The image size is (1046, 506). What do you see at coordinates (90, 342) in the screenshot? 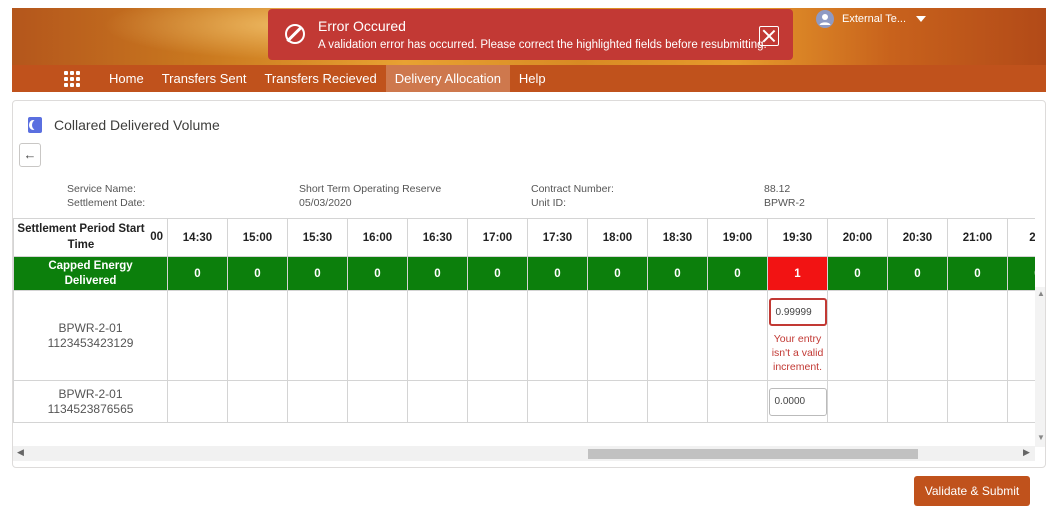
I see `row-reference: 1123453423129` at bounding box center [90, 342].